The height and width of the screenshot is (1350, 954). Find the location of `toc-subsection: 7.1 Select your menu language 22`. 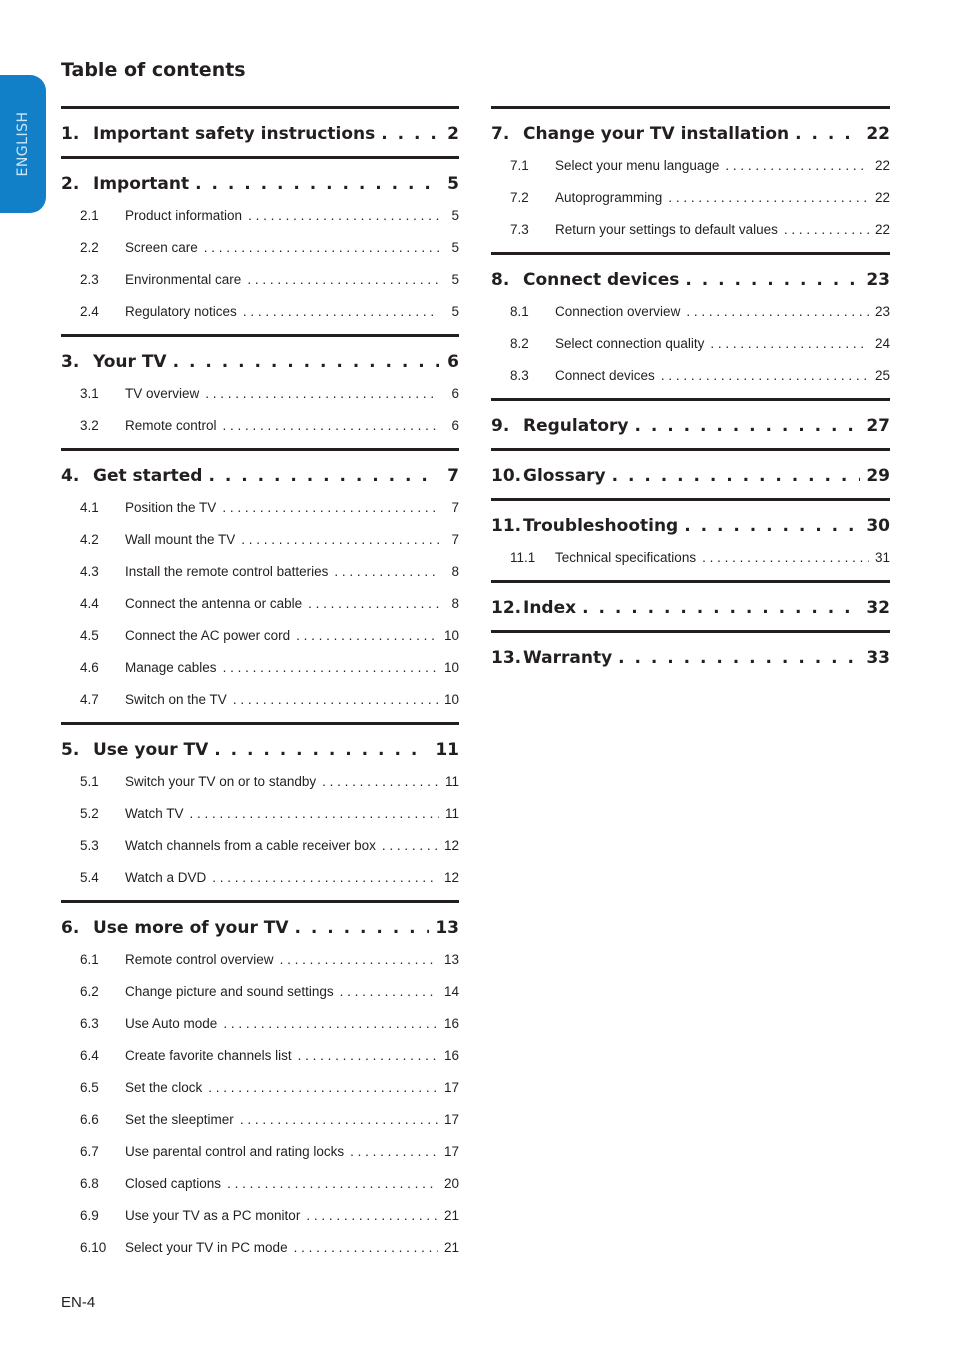

toc-subsection: 7.1 Select your menu language 22 is located at coordinates (690, 166).